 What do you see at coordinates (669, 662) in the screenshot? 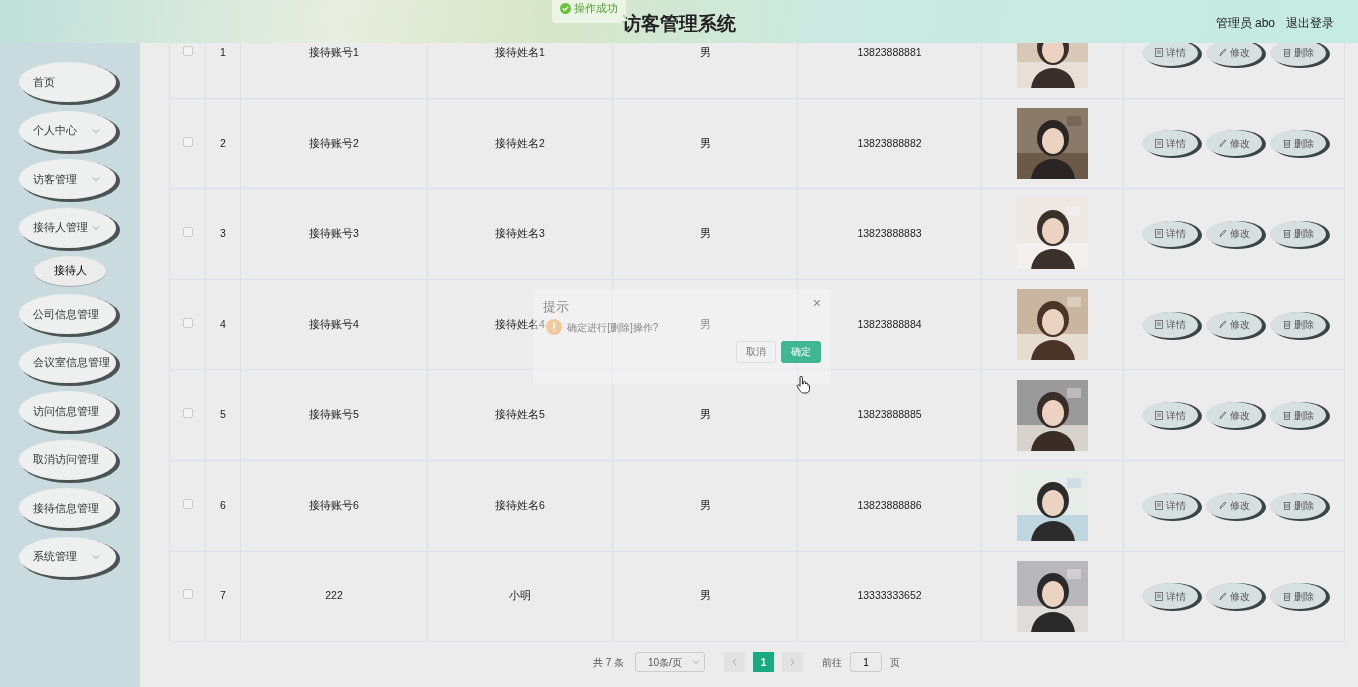
I see `page-size-select: 10条/页` at bounding box center [669, 662].